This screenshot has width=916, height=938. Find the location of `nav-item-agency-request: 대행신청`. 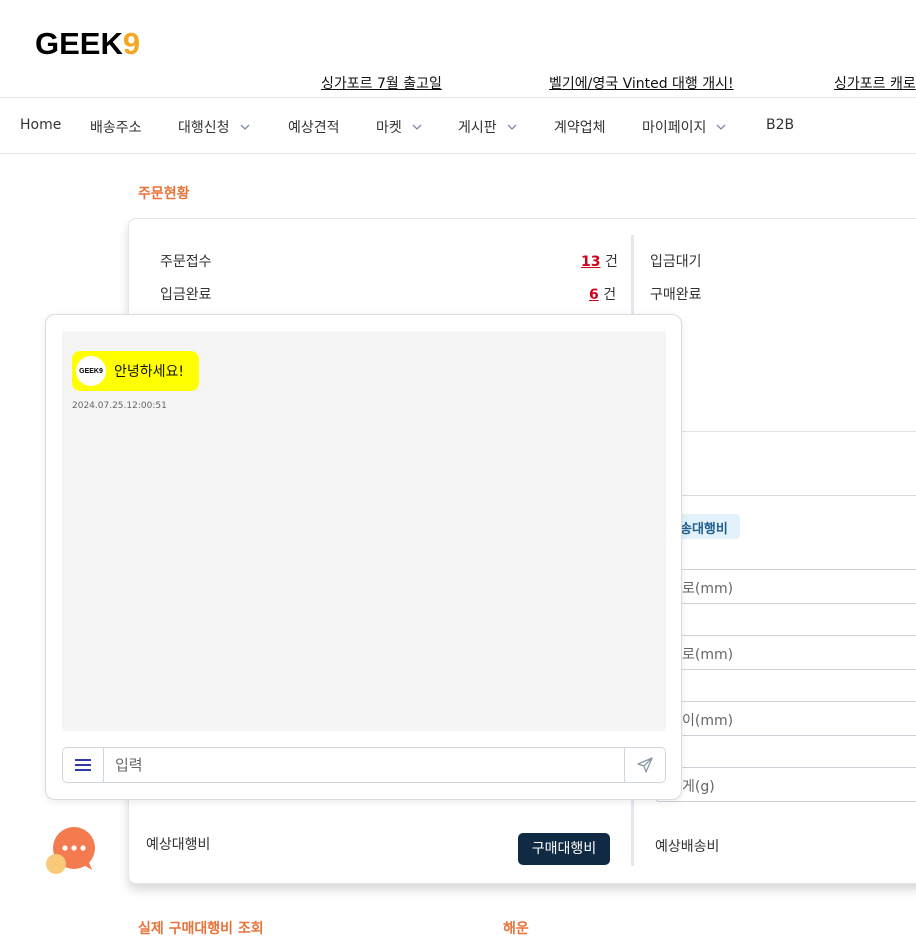

nav-item-agency-request: 대행신청 is located at coordinates (214, 127).